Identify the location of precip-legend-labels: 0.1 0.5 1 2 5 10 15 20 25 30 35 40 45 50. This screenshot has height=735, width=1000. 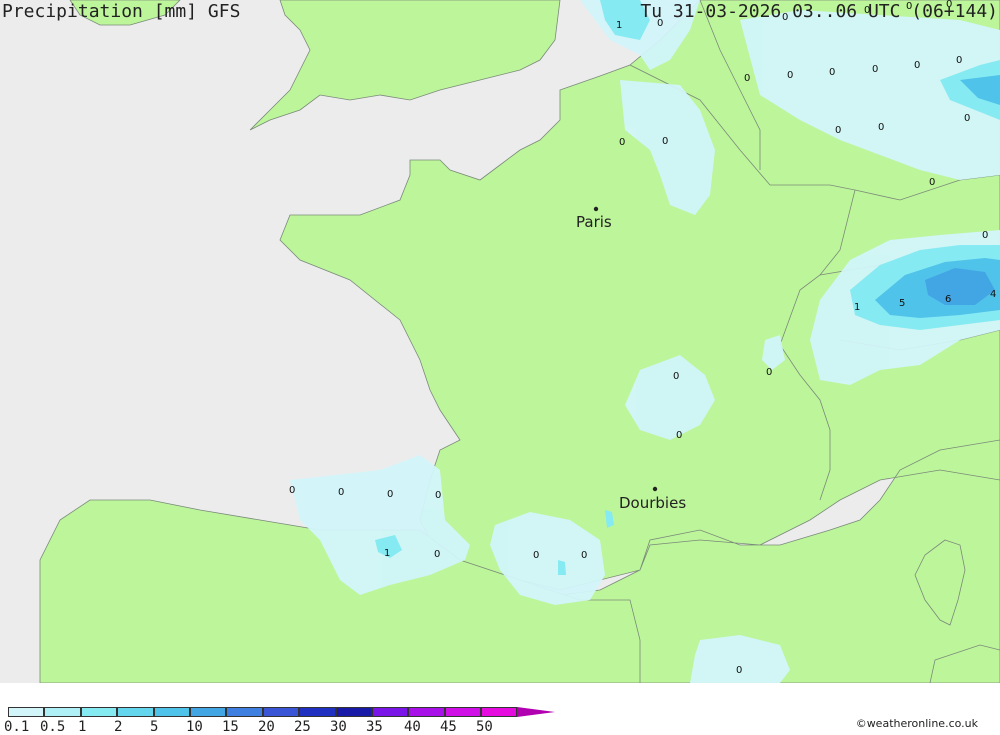
(280, 727).